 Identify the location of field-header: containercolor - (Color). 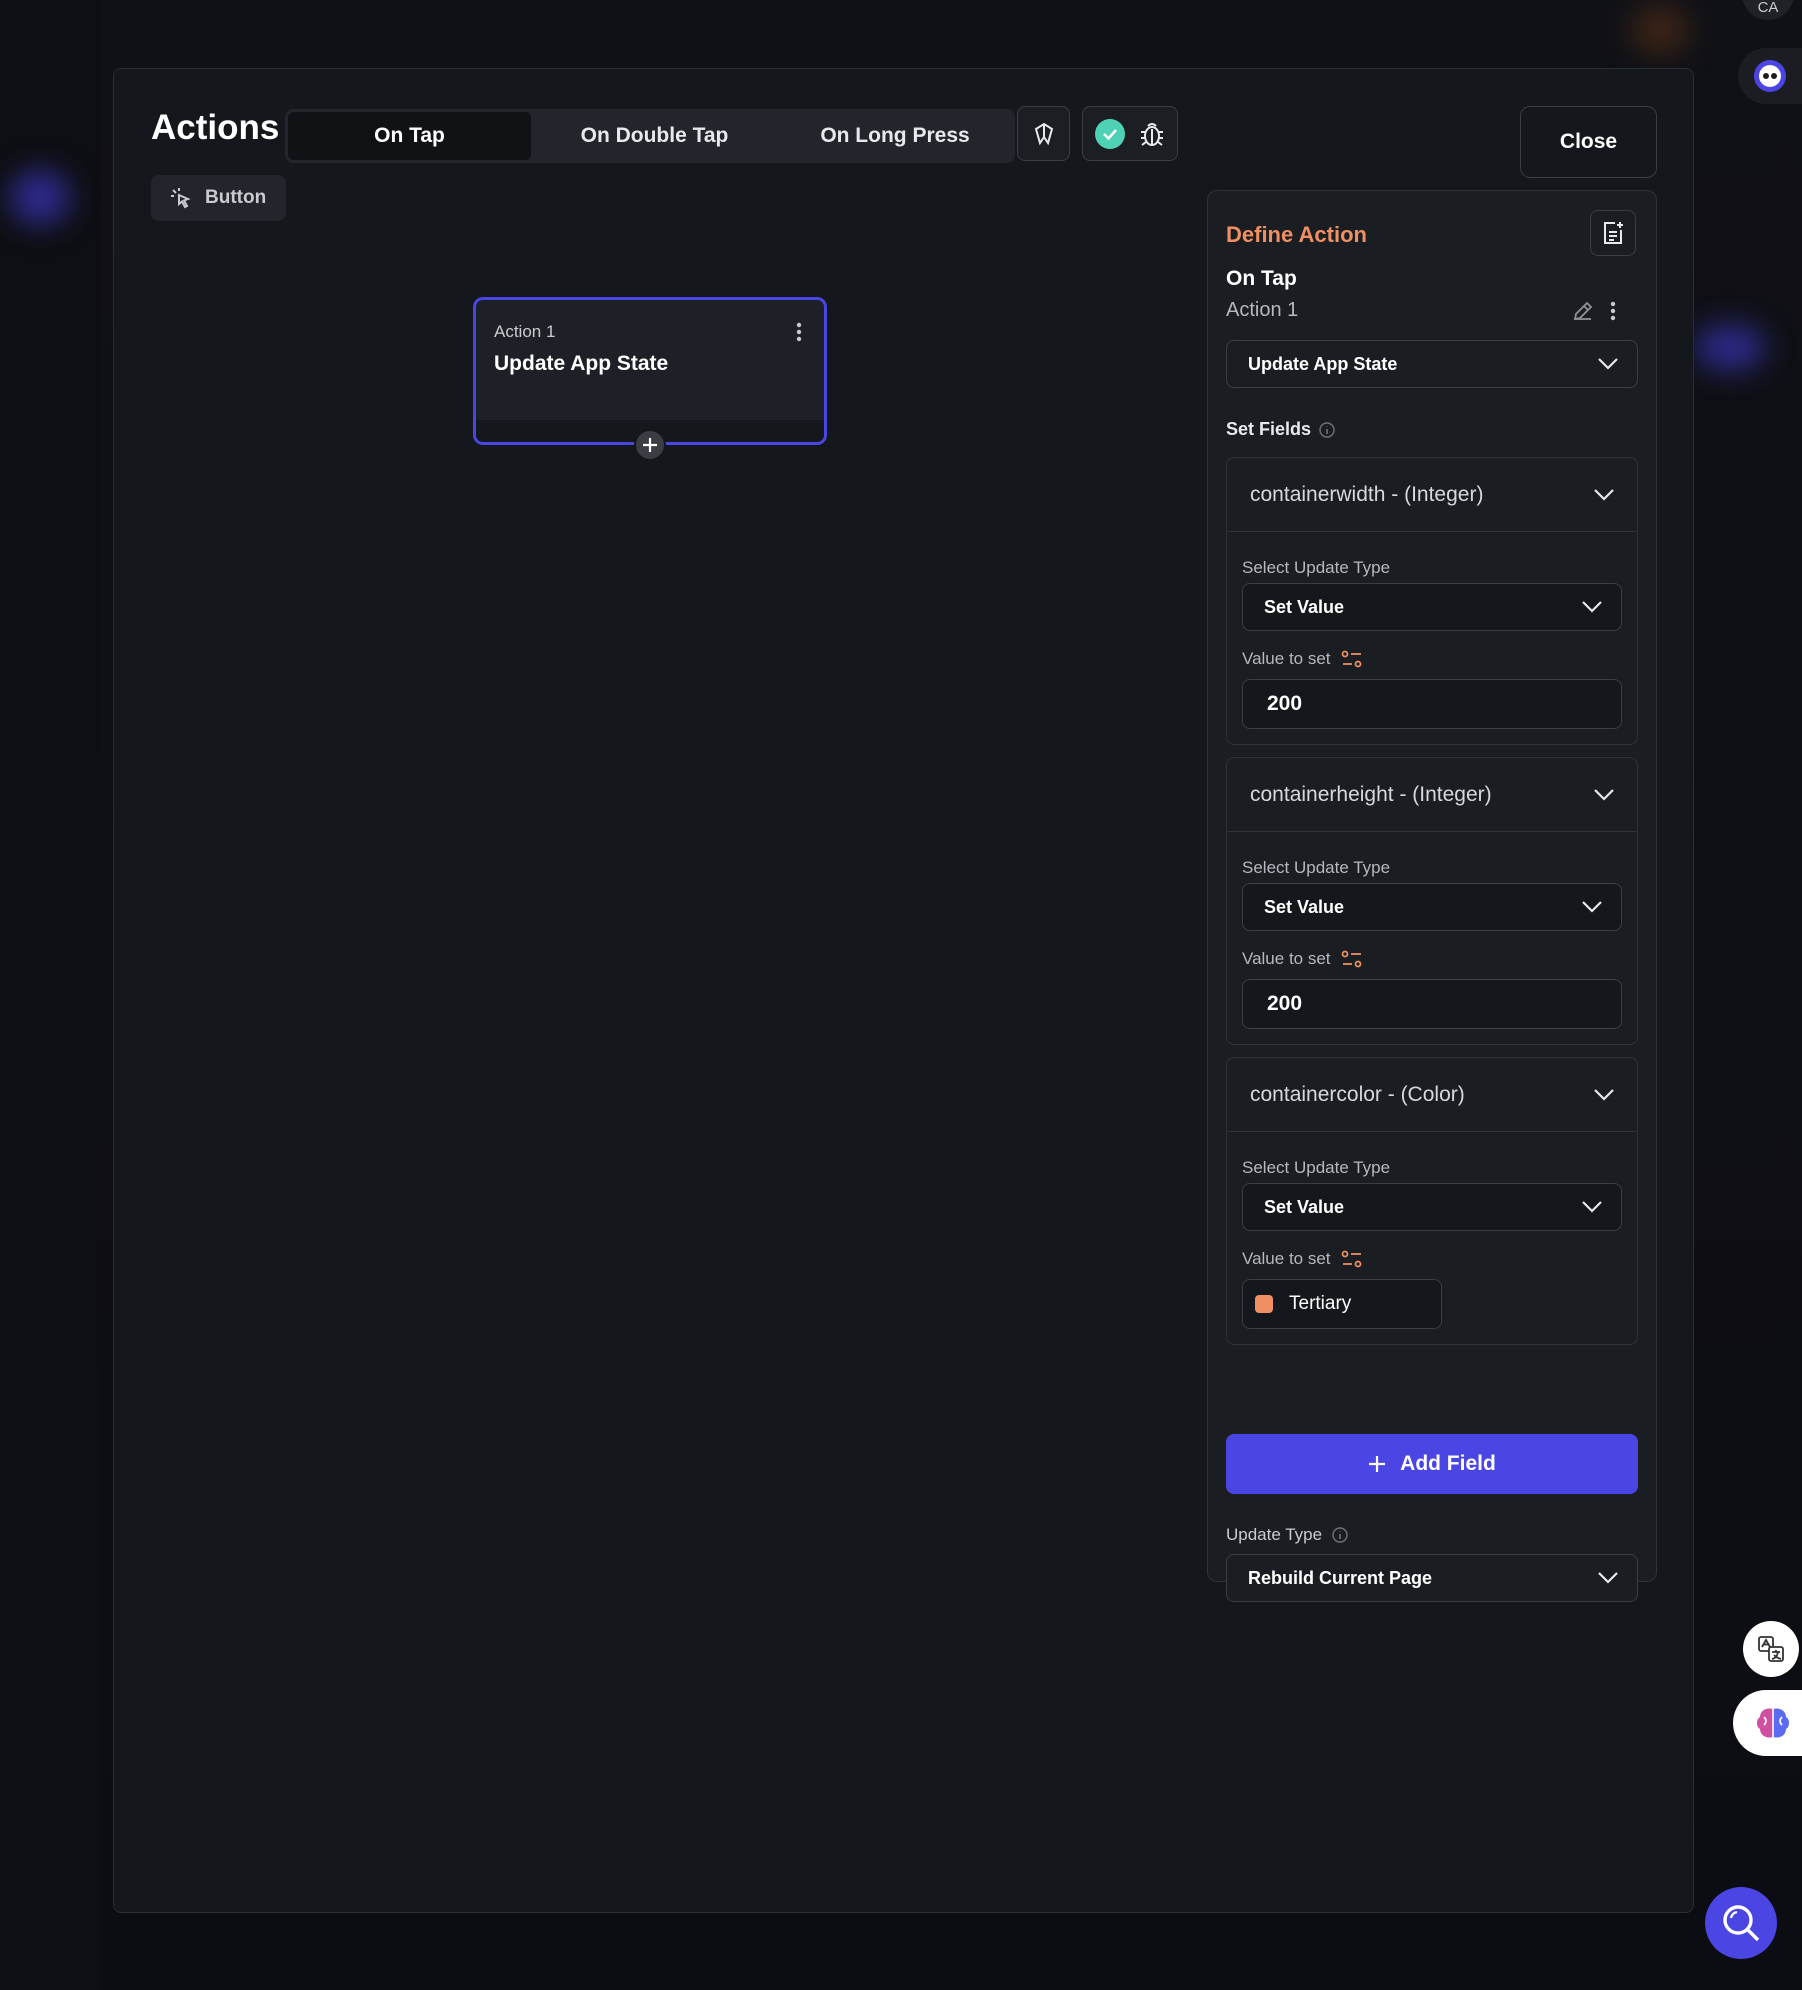
(1432, 1095).